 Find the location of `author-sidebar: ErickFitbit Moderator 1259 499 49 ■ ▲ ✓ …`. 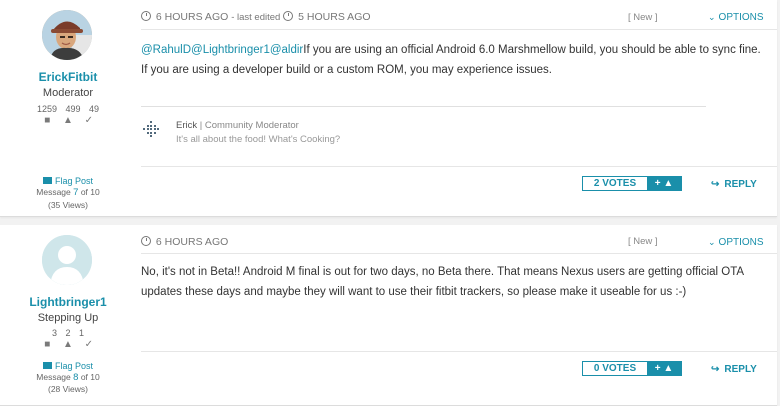

author-sidebar: ErickFitbit Moderator 1259 499 49 ■ ▲ ✓ … is located at coordinates (68, 108).